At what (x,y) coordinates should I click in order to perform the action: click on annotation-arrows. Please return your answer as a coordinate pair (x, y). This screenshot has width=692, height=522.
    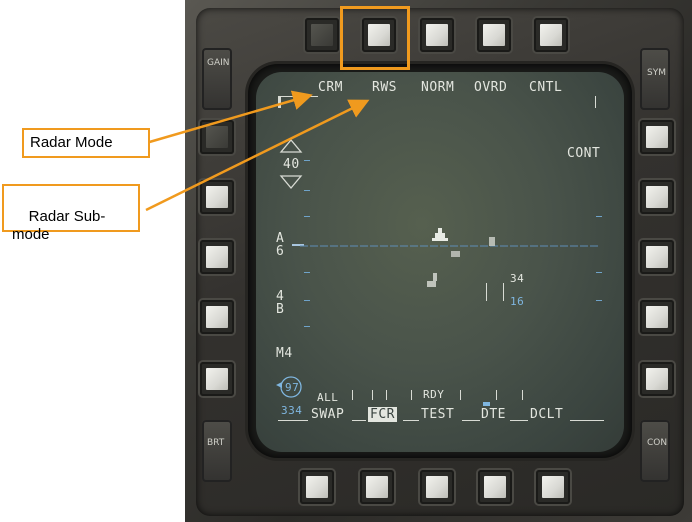
    Looking at the image, I should click on (257, 151).